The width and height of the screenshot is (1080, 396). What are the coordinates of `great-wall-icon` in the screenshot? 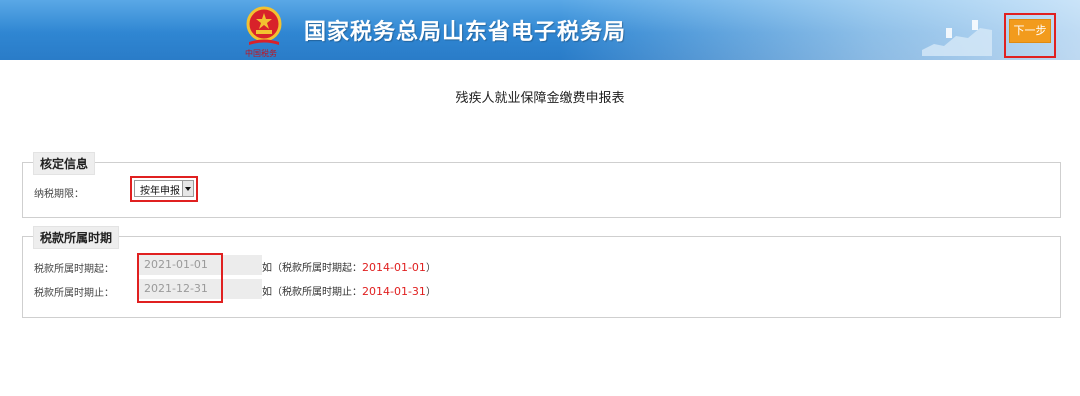 It's located at (957, 38).